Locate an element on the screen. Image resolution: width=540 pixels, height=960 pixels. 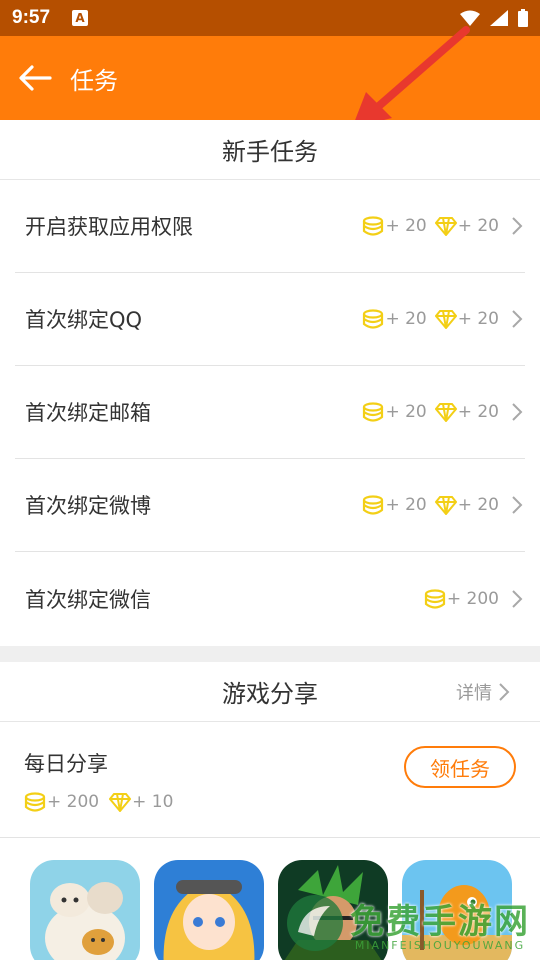
task-row: 首次绑定微信 + 200 is located at coordinates (270, 598).